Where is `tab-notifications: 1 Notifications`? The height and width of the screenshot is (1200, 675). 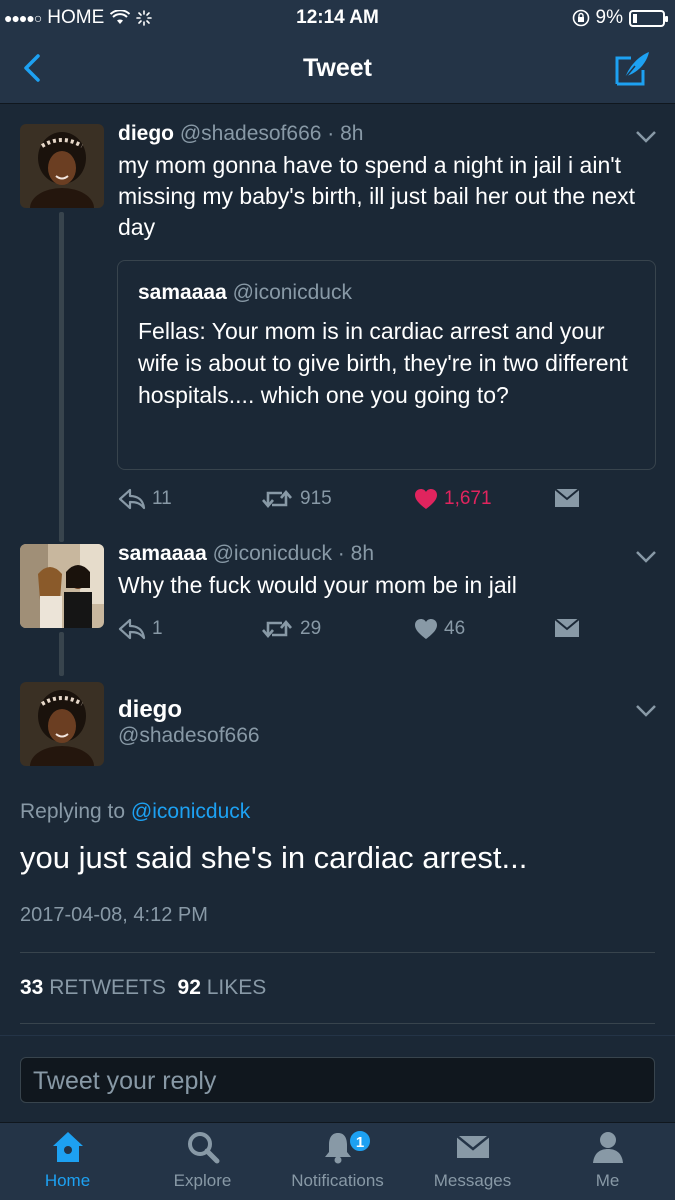
tab-notifications: 1 Notifications is located at coordinates (337, 1160).